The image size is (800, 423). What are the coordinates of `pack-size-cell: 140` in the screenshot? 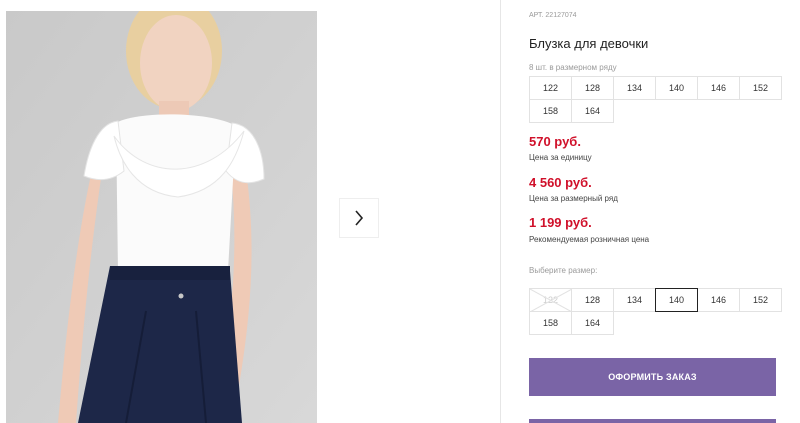 It's located at (676, 88).